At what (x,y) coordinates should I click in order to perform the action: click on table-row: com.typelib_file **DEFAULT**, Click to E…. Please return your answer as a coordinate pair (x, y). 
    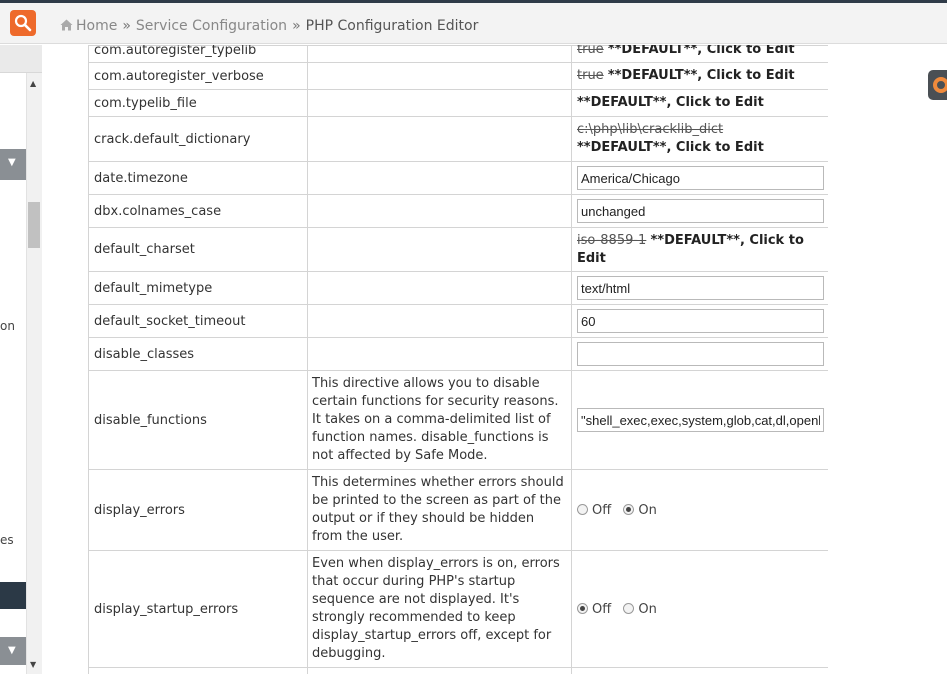
    Looking at the image, I should click on (458, 103).